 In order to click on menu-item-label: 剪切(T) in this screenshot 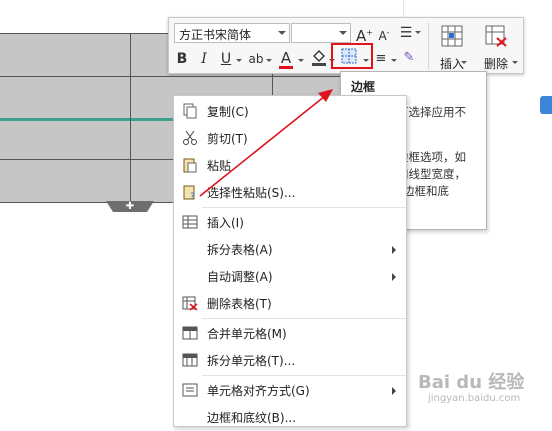, I will do `click(227, 139)`.